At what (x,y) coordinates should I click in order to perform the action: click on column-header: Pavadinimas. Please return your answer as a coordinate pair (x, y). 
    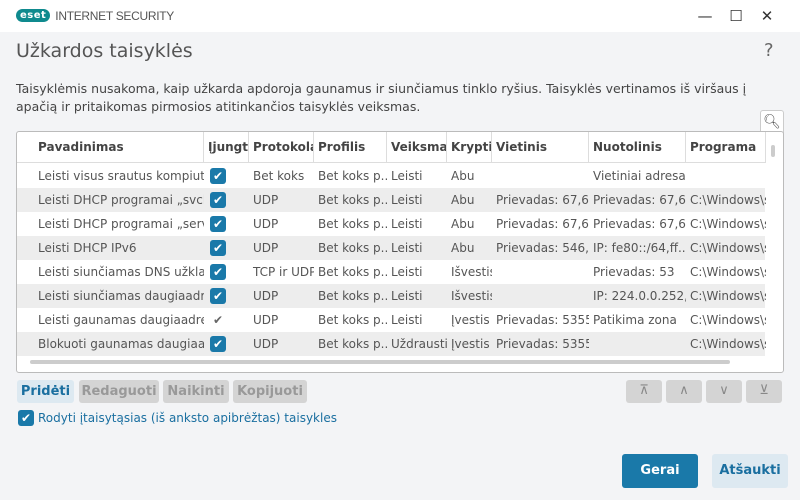
    Looking at the image, I should click on (119, 147).